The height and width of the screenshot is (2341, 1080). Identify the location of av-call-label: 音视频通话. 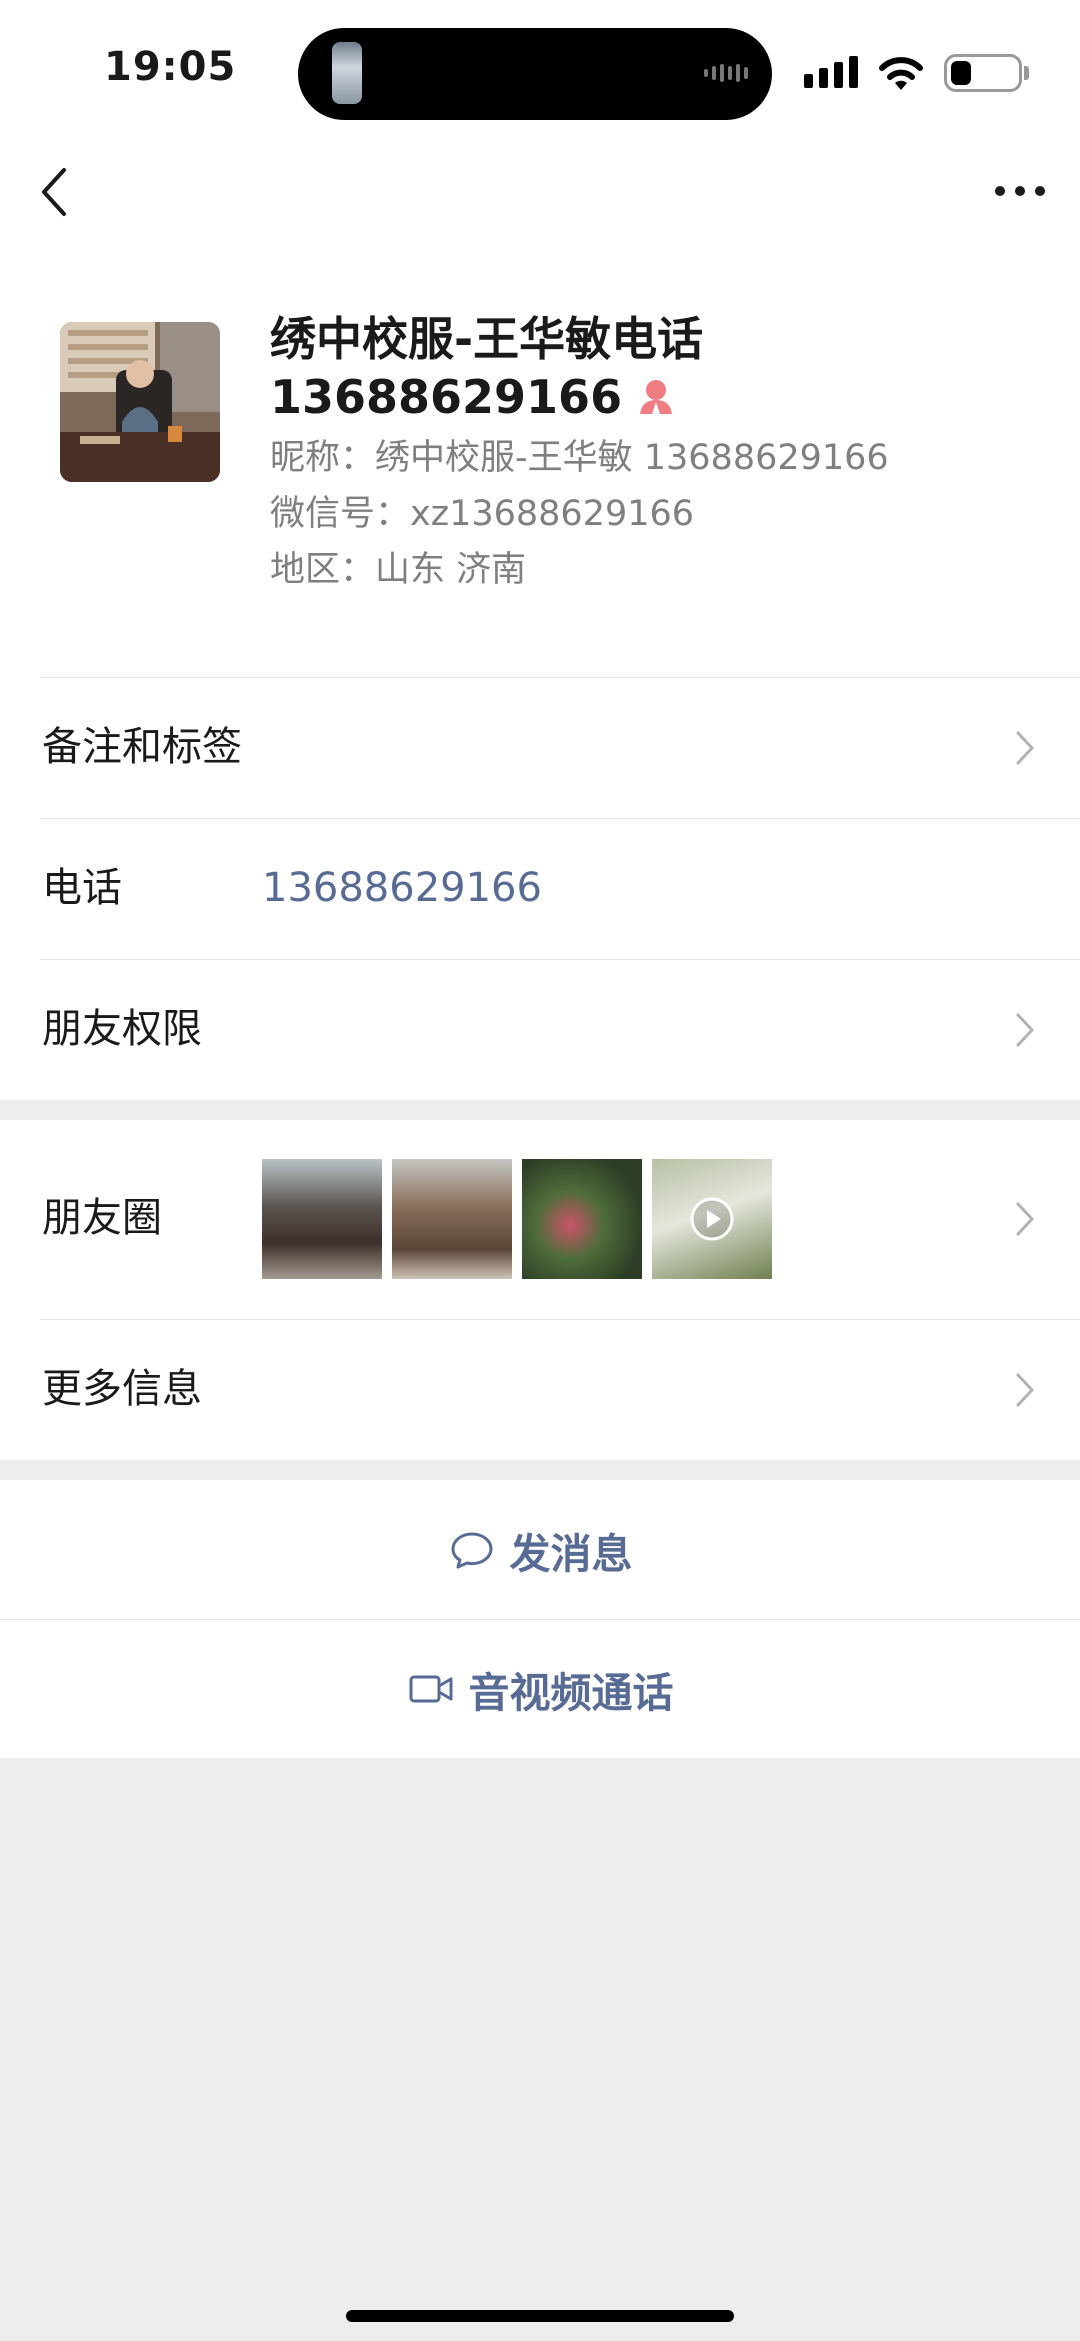
(571, 1692).